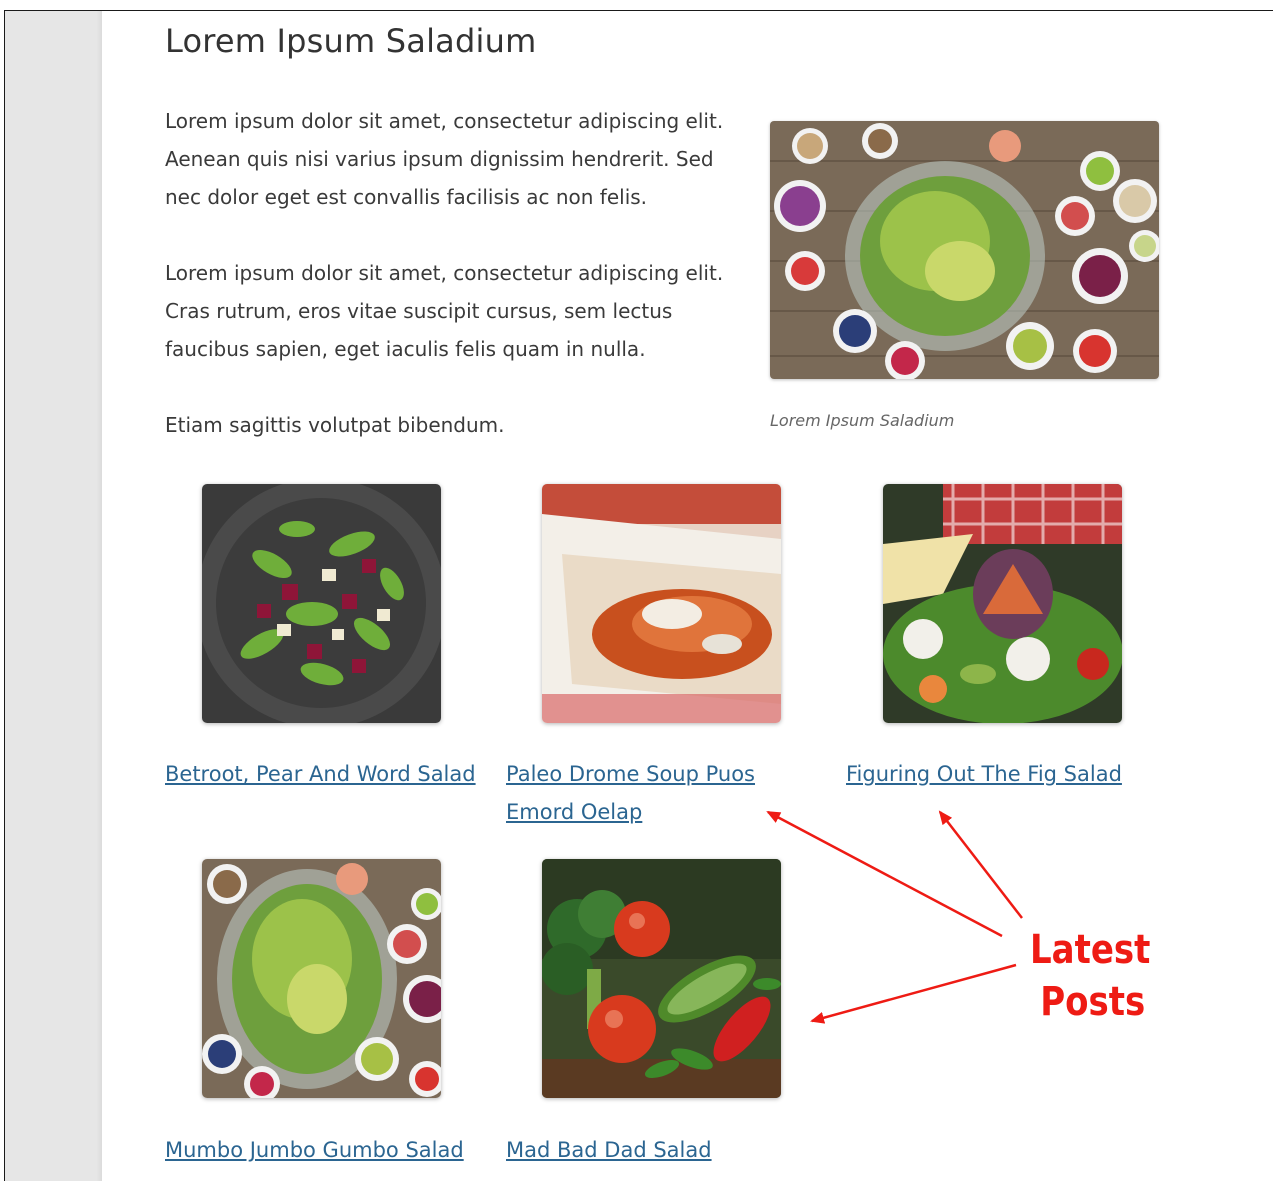 This screenshot has width=1273, height=1181. Describe the element at coordinates (351, 41) in the screenshot. I see `page-title: Lorem Ipsum Saladium` at that location.